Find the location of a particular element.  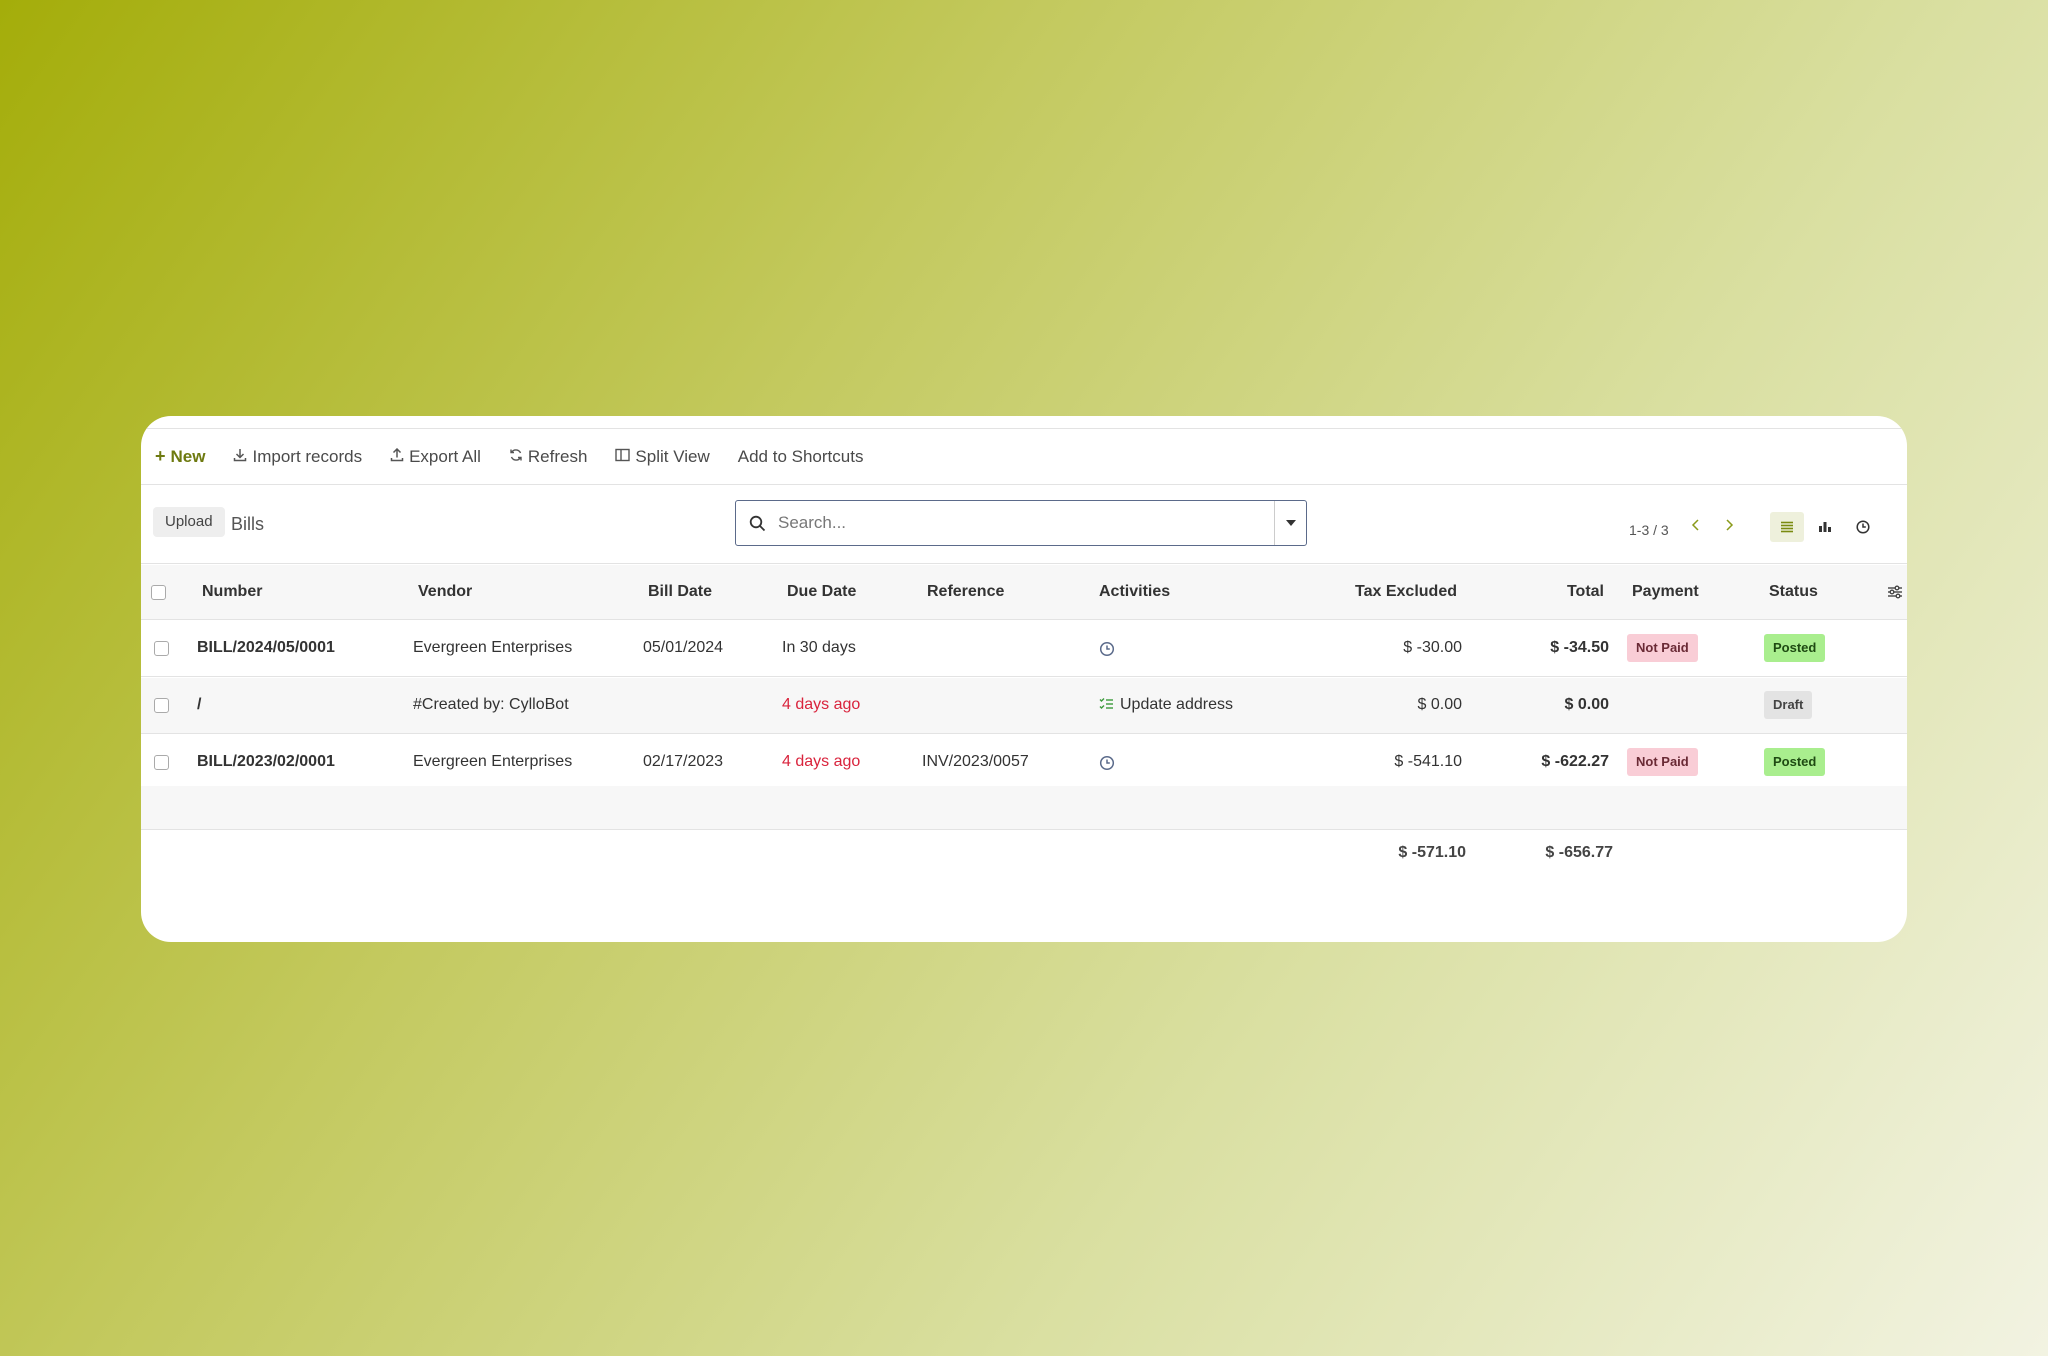

import-records-button: Import records is located at coordinates (297, 457).